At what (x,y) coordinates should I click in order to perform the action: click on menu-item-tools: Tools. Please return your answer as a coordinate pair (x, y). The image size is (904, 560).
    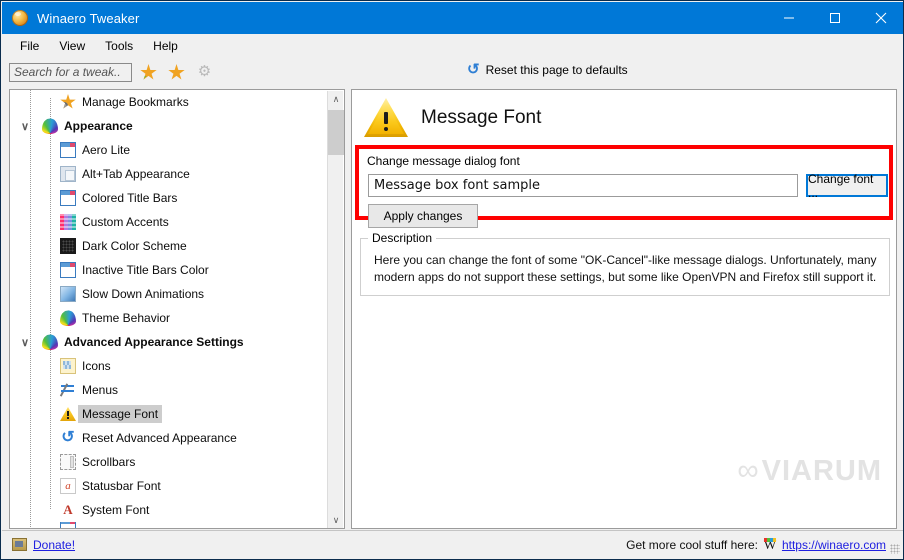
    Looking at the image, I should click on (119, 46).